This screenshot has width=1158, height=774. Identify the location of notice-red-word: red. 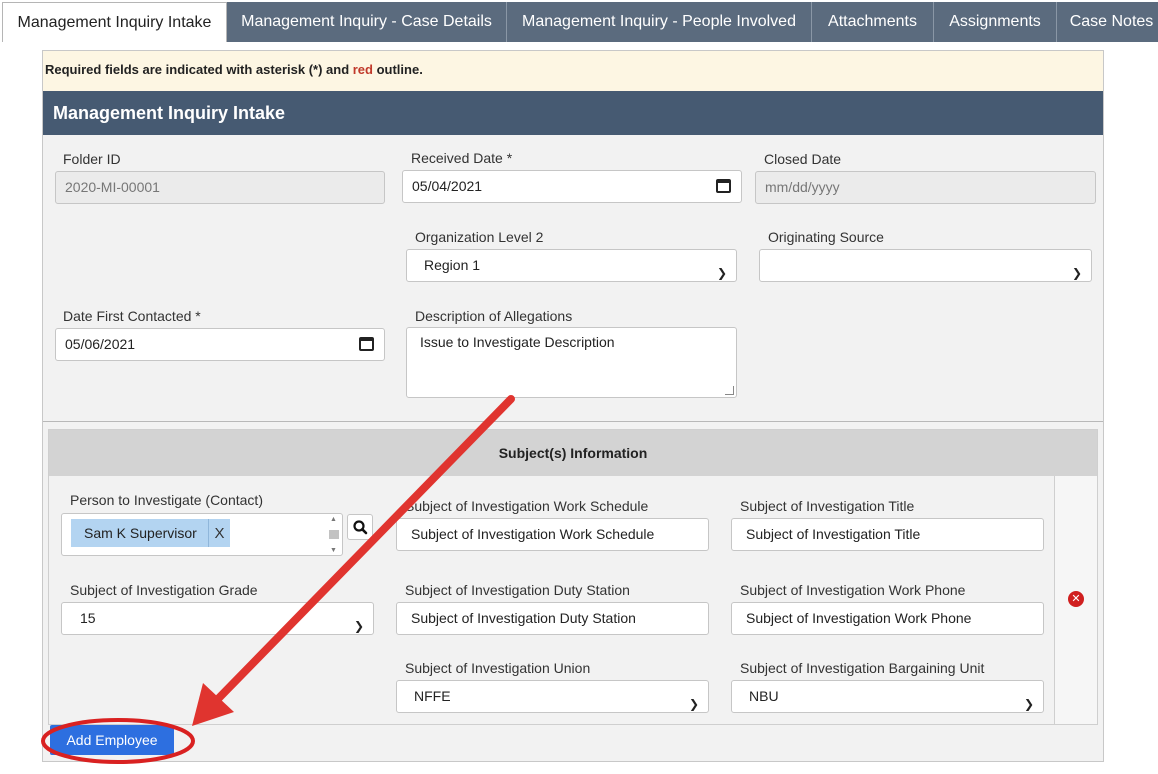
(362, 69).